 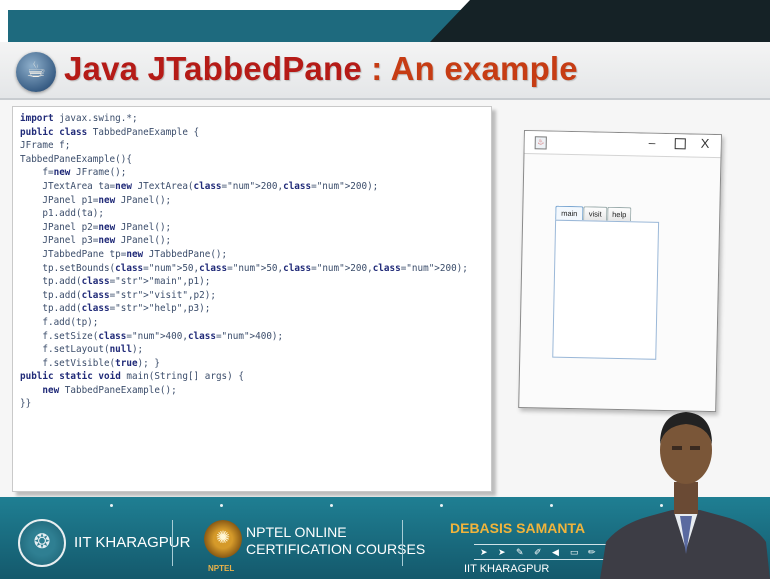 What do you see at coordinates (132, 377) in the screenshot?
I see `code-line: public static void main(String[] args) {` at bounding box center [132, 377].